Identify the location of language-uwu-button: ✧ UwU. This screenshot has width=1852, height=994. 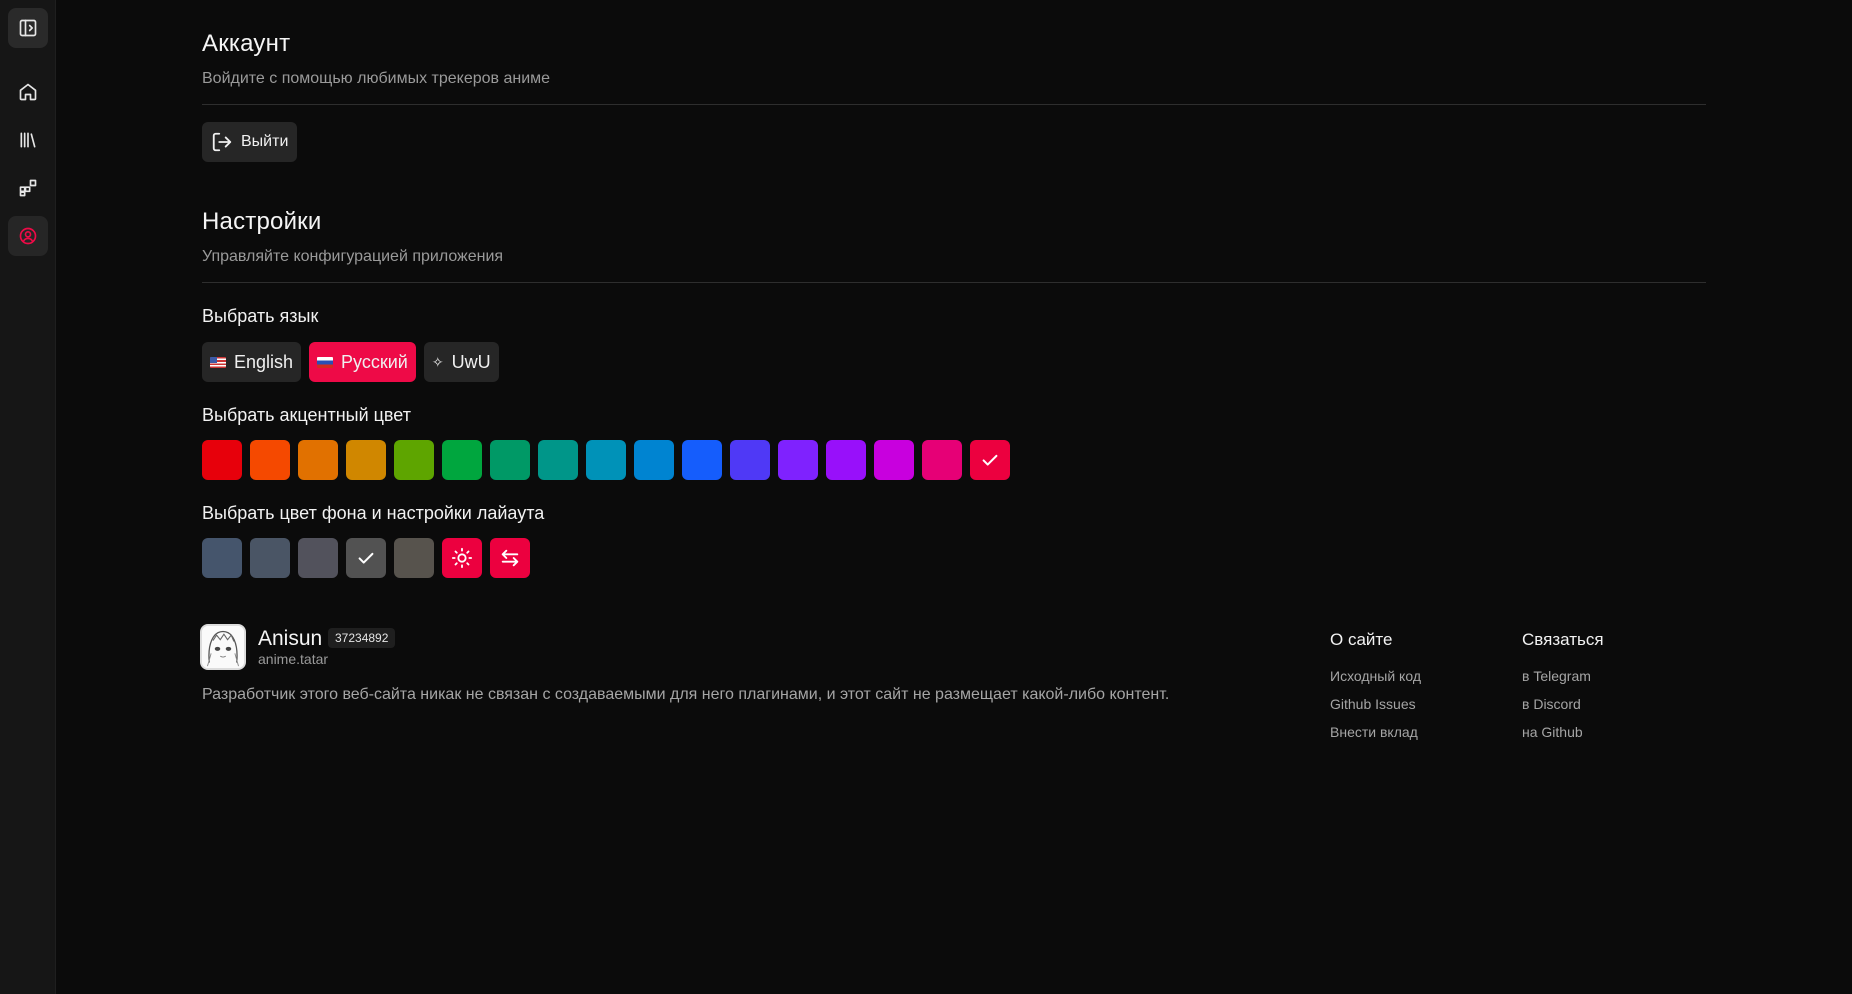
(461, 362).